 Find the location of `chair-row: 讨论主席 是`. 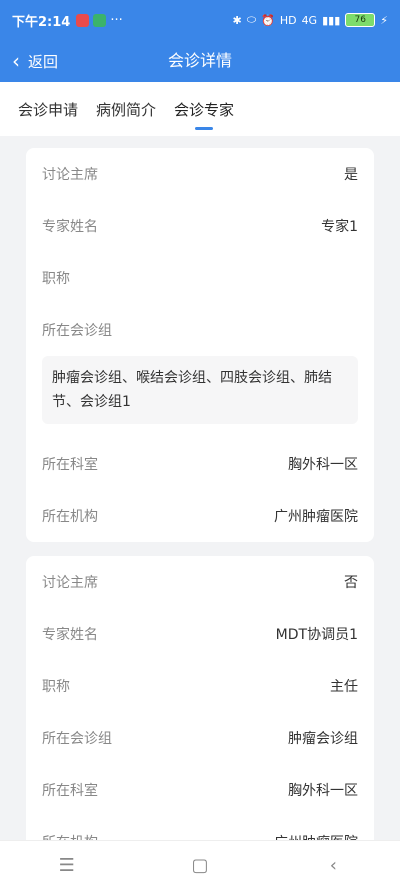

chair-row: 讨论主席 是 is located at coordinates (200, 174).